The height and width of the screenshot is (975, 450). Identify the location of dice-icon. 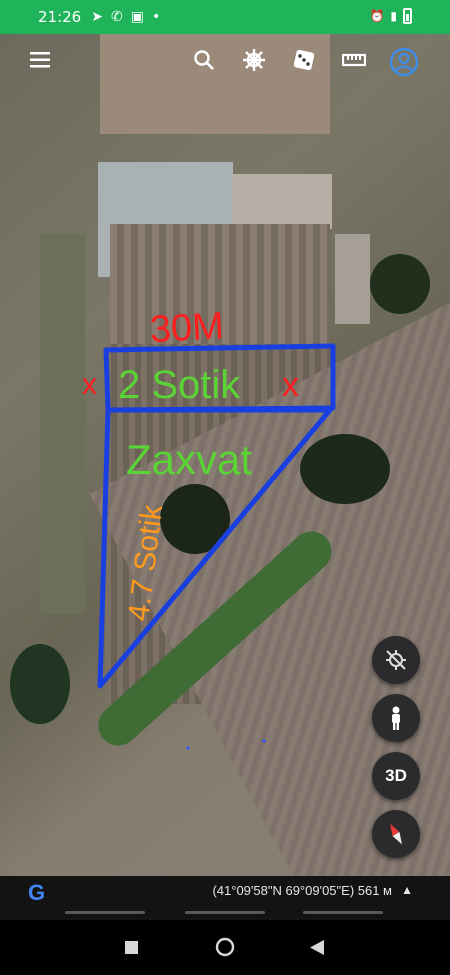
(304, 60).